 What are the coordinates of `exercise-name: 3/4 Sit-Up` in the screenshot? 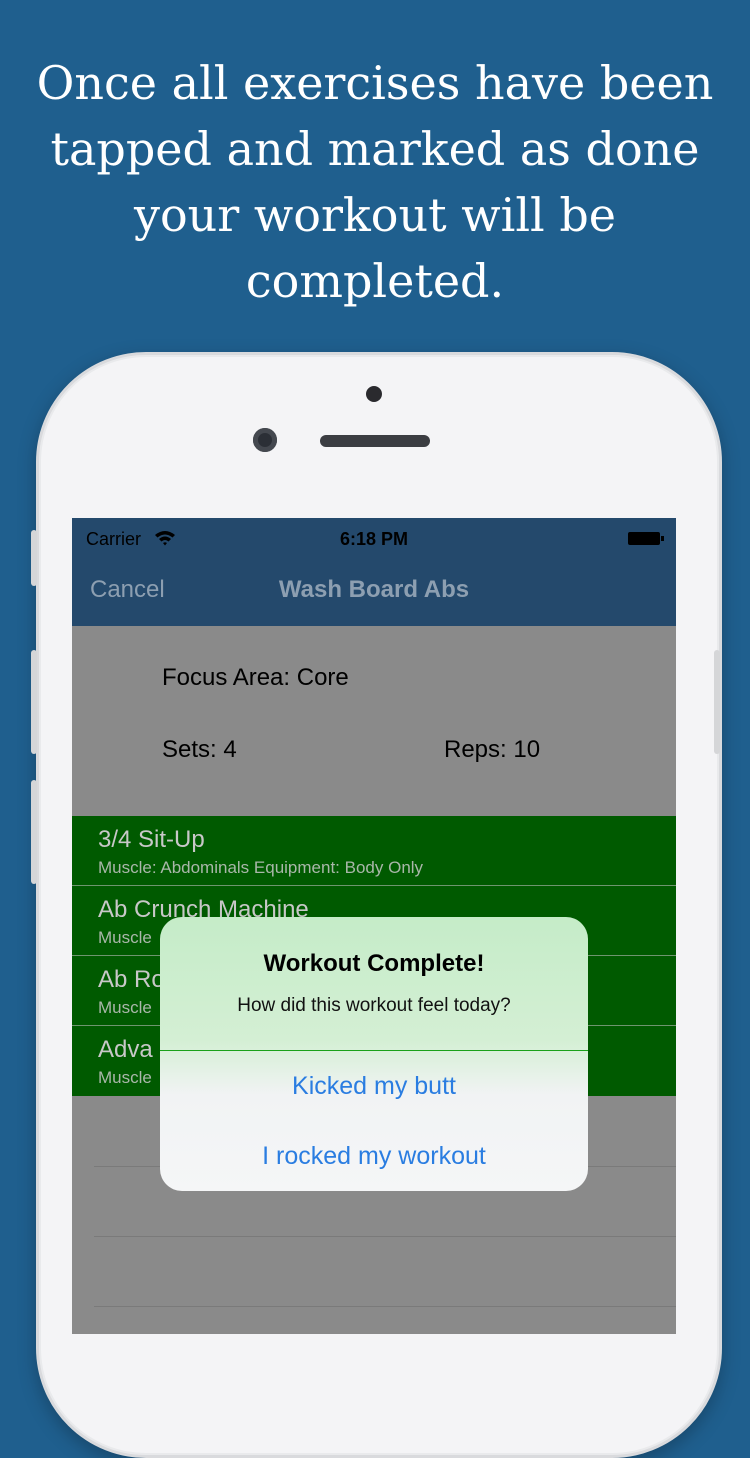 It's located at (151, 839).